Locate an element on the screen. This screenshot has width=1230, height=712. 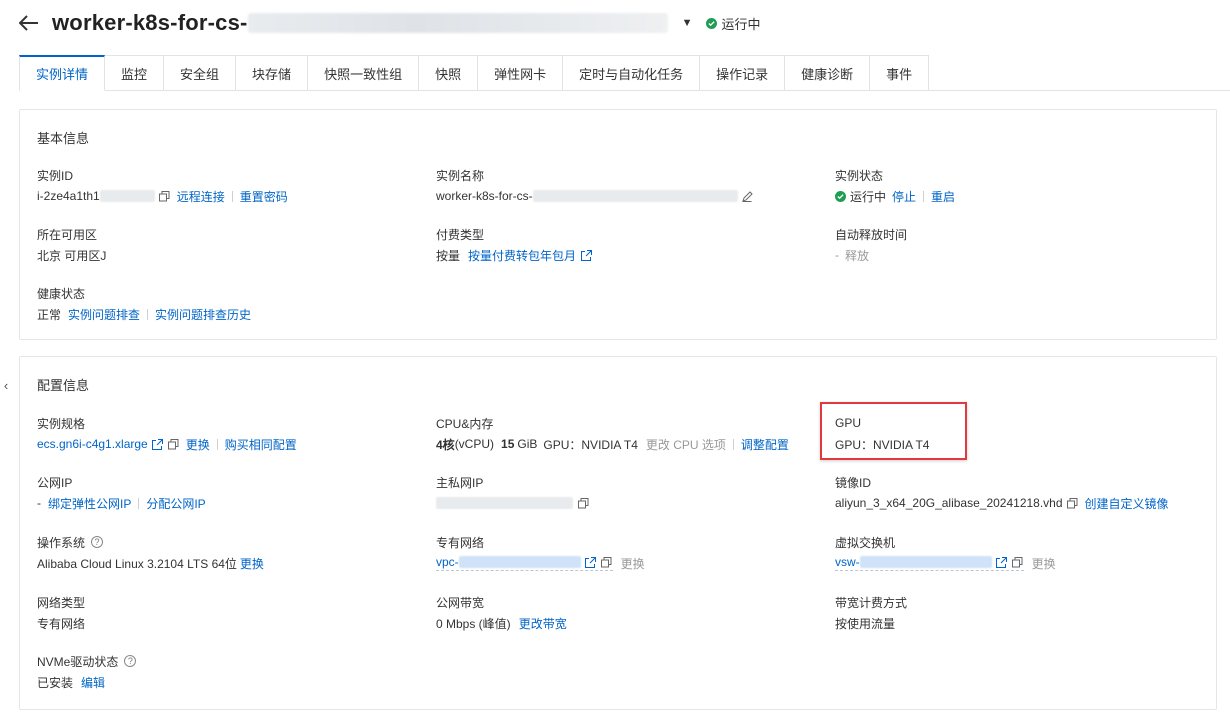
stop-link: 停止 is located at coordinates (904, 196).